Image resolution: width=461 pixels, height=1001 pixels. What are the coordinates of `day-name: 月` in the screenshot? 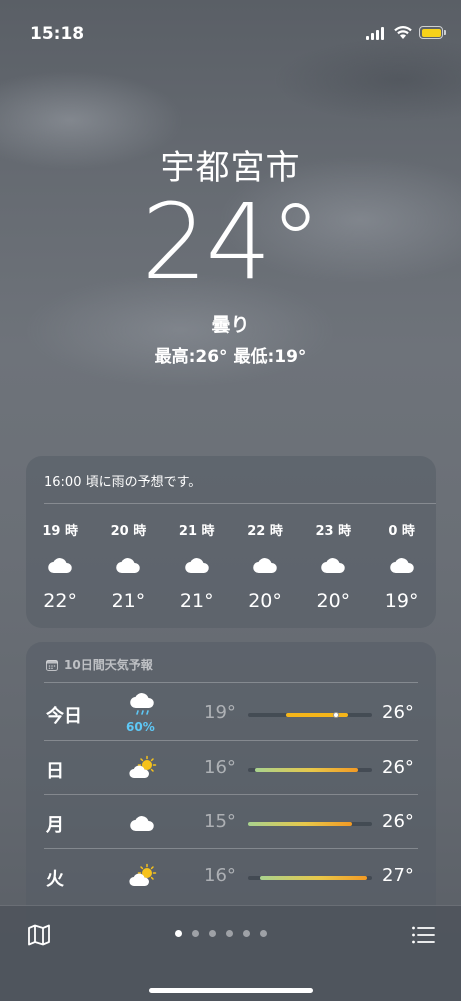 It's located at (55, 825).